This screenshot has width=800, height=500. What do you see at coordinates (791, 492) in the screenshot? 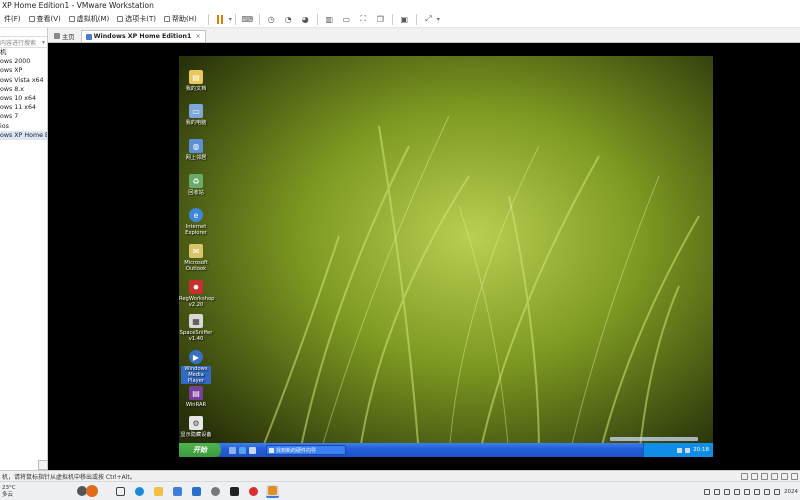
I see `host-clock: 2024` at bounding box center [791, 492].